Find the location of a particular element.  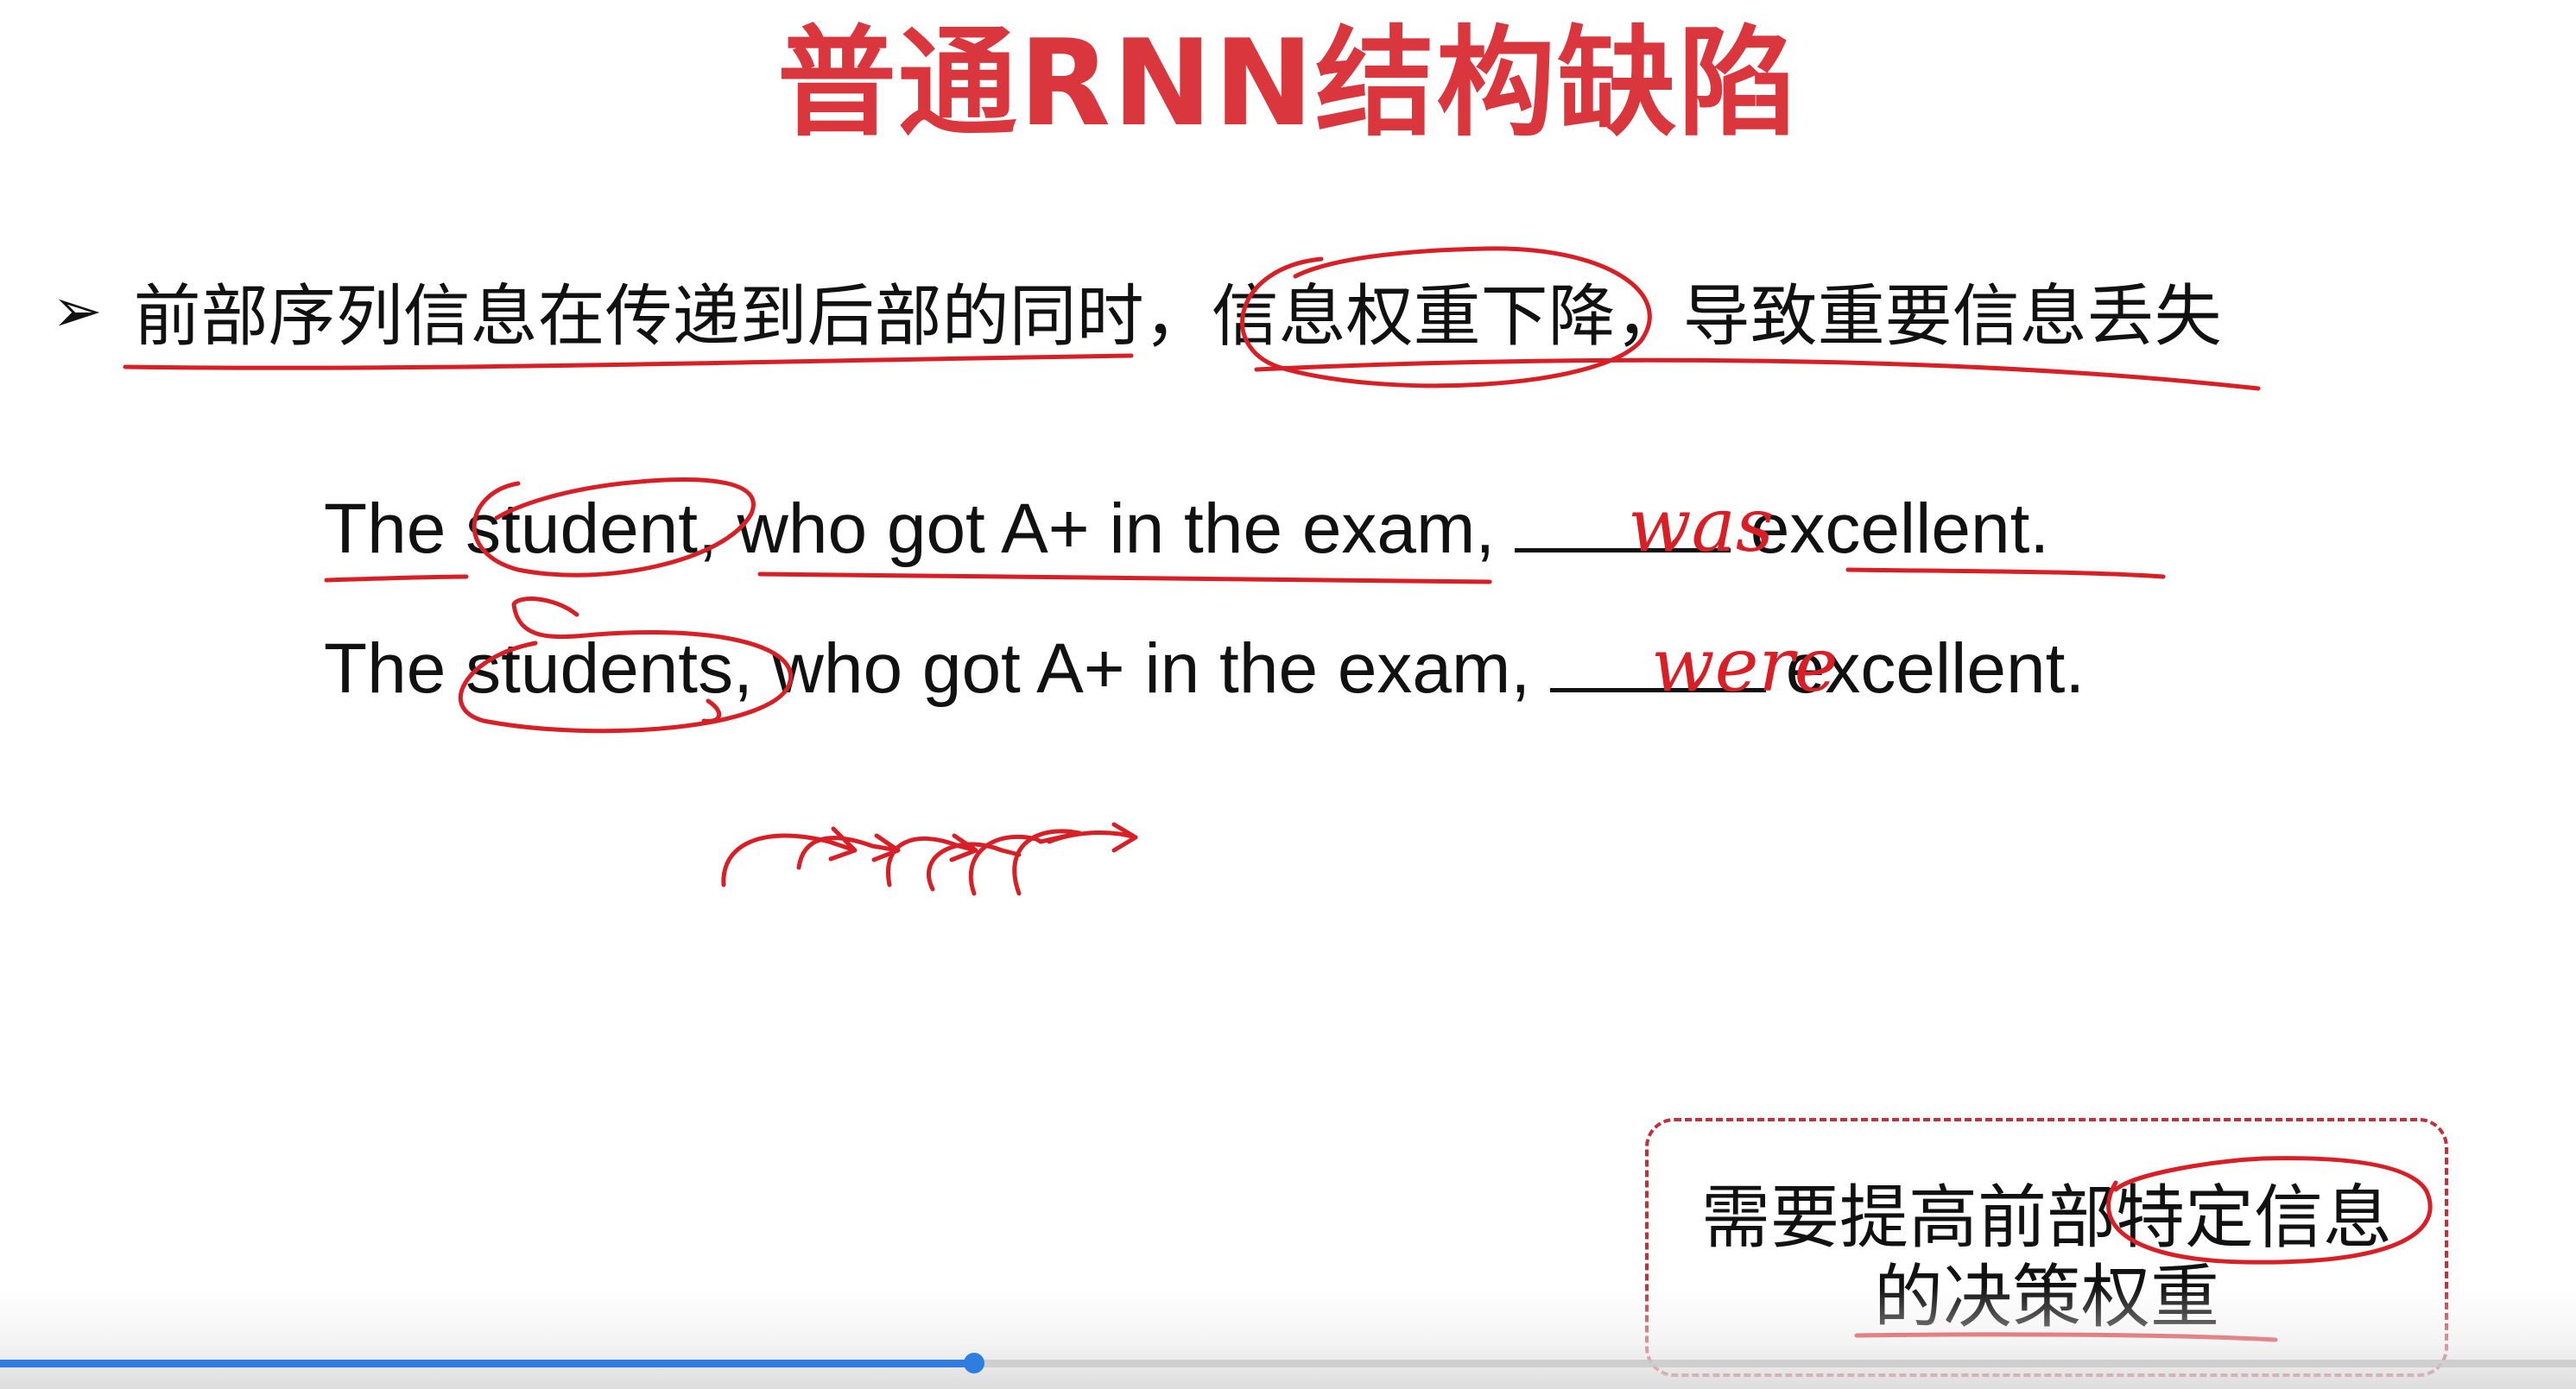

sentence-2-blank is located at coordinates (1657, 660).